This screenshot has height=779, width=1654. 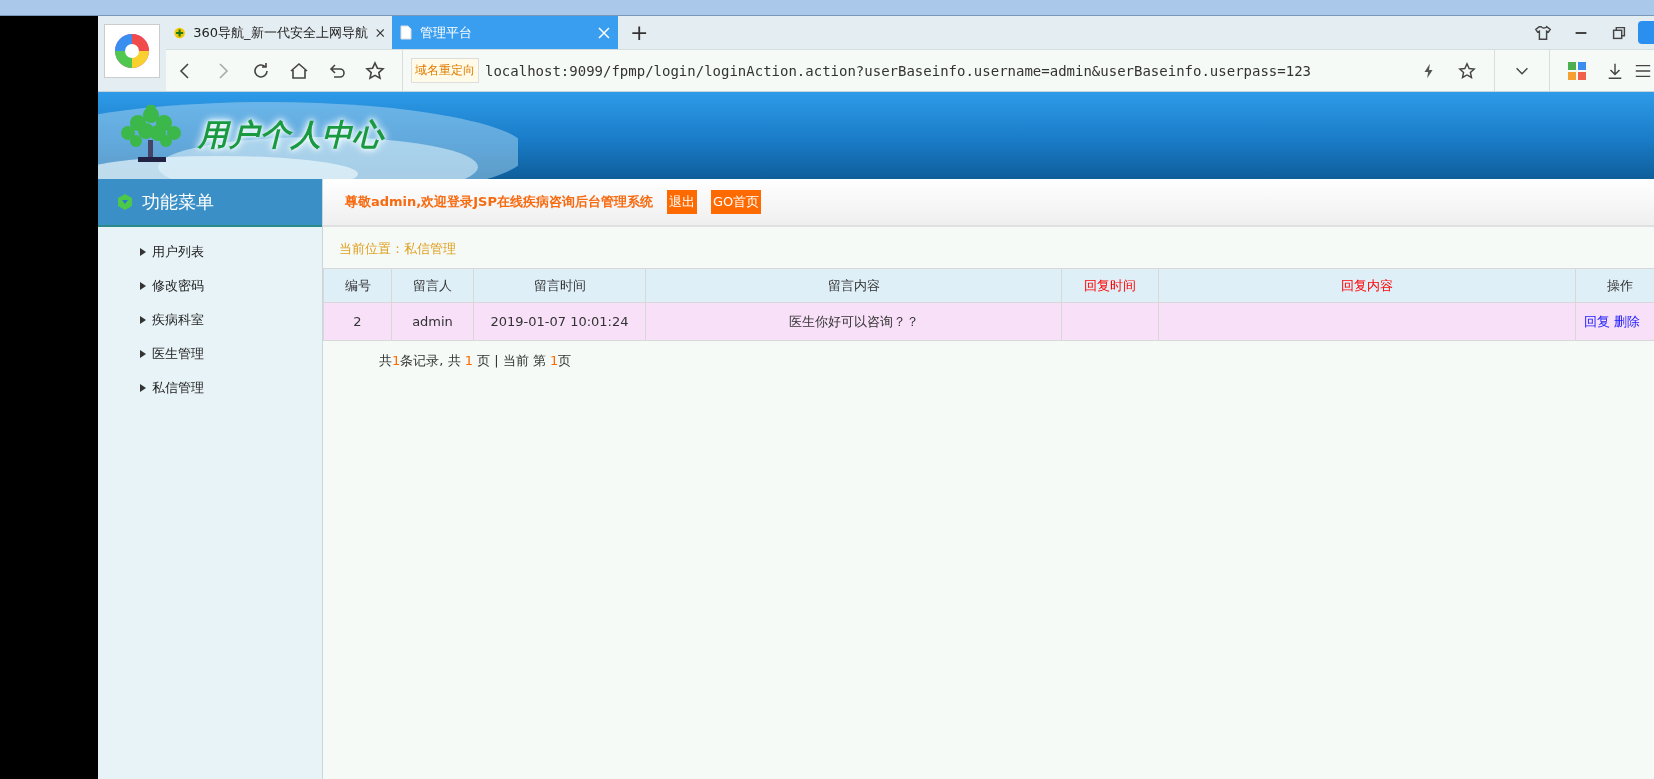 What do you see at coordinates (357, 285) in the screenshot?
I see `column-header: 编号` at bounding box center [357, 285].